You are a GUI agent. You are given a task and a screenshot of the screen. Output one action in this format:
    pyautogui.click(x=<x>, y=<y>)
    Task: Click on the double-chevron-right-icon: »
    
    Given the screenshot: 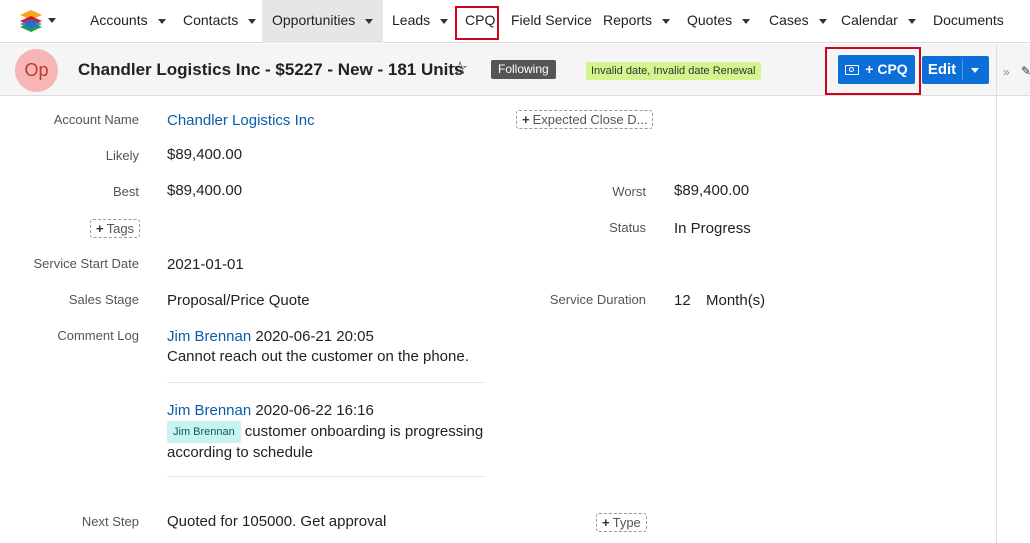 What is the action you would take?
    pyautogui.click(x=1006, y=72)
    